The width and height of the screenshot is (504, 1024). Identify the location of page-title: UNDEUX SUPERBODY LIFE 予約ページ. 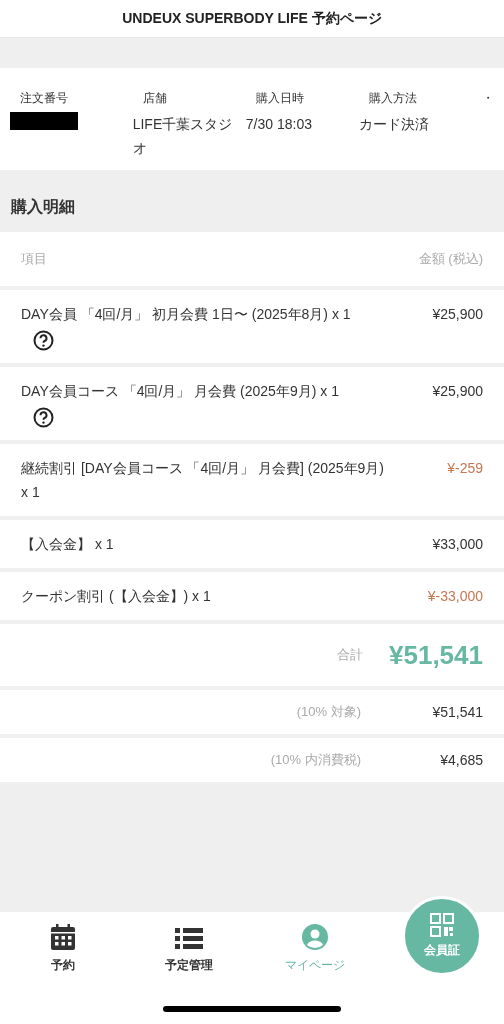
(252, 18).